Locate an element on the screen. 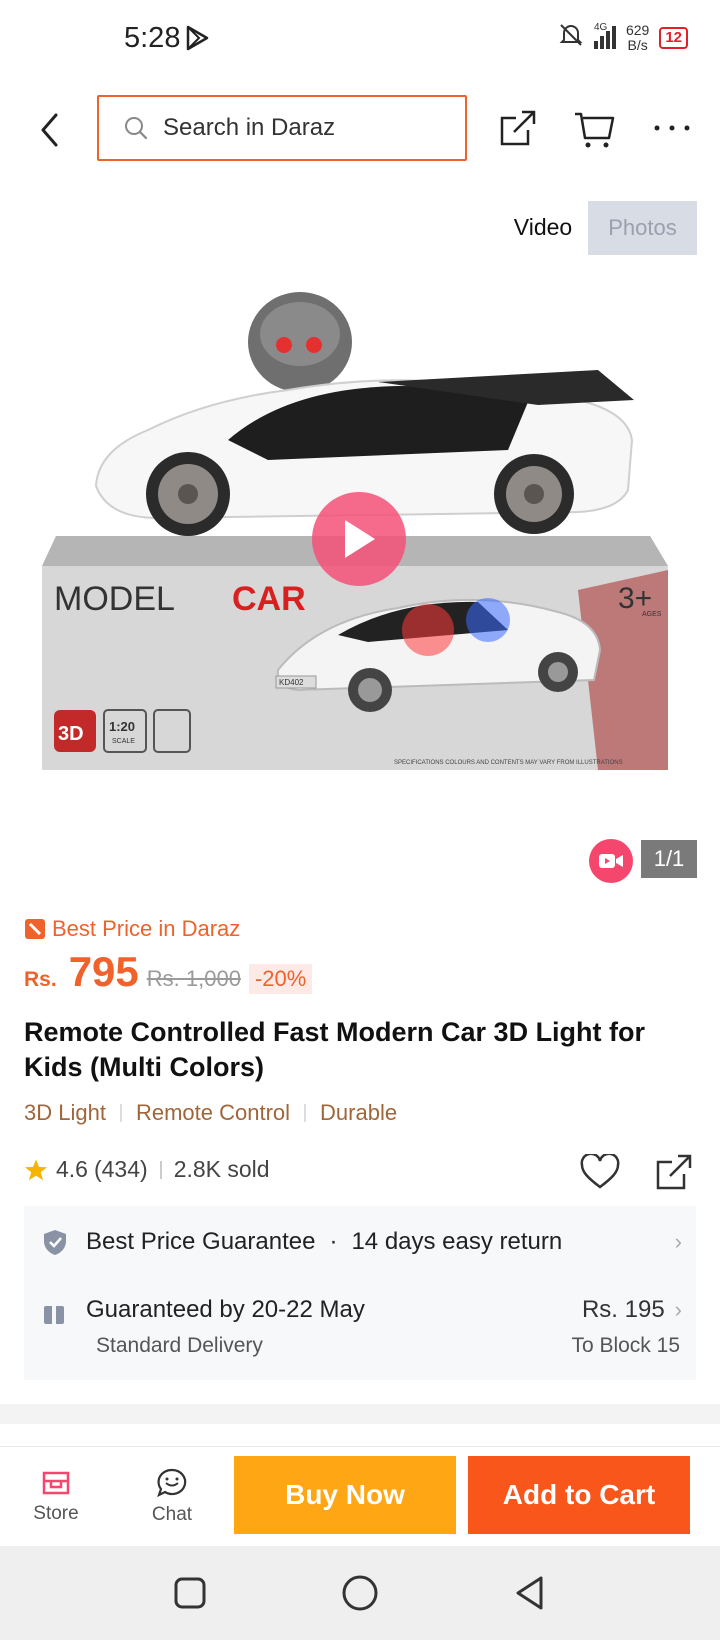 This screenshot has height=1640, width=720. rating-divider is located at coordinates (160, 1169).